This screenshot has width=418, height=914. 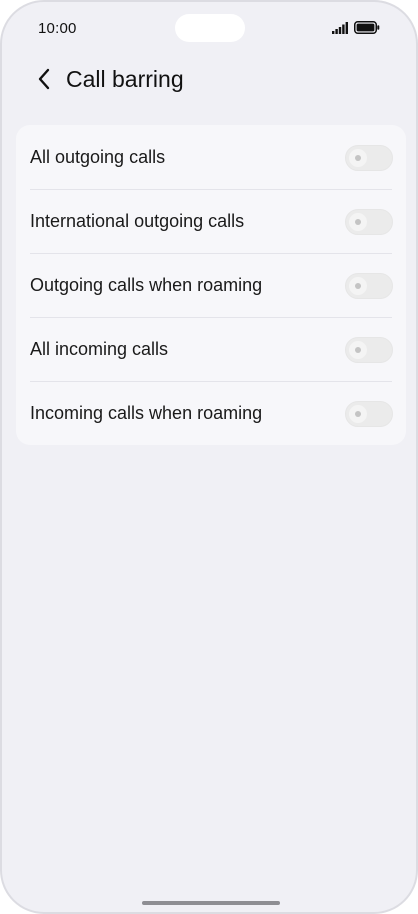 I want to click on status-bar: 10:00, so click(x=209, y=28).